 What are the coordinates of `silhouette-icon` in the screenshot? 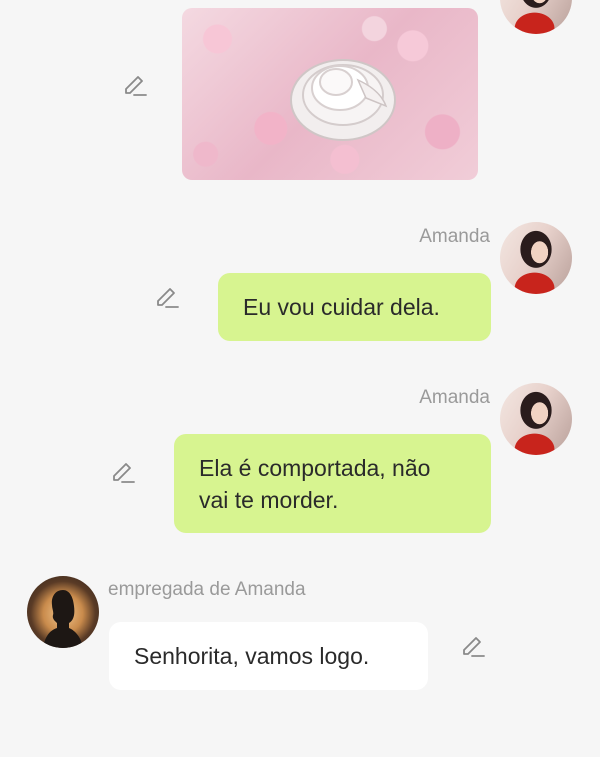 It's located at (63, 619).